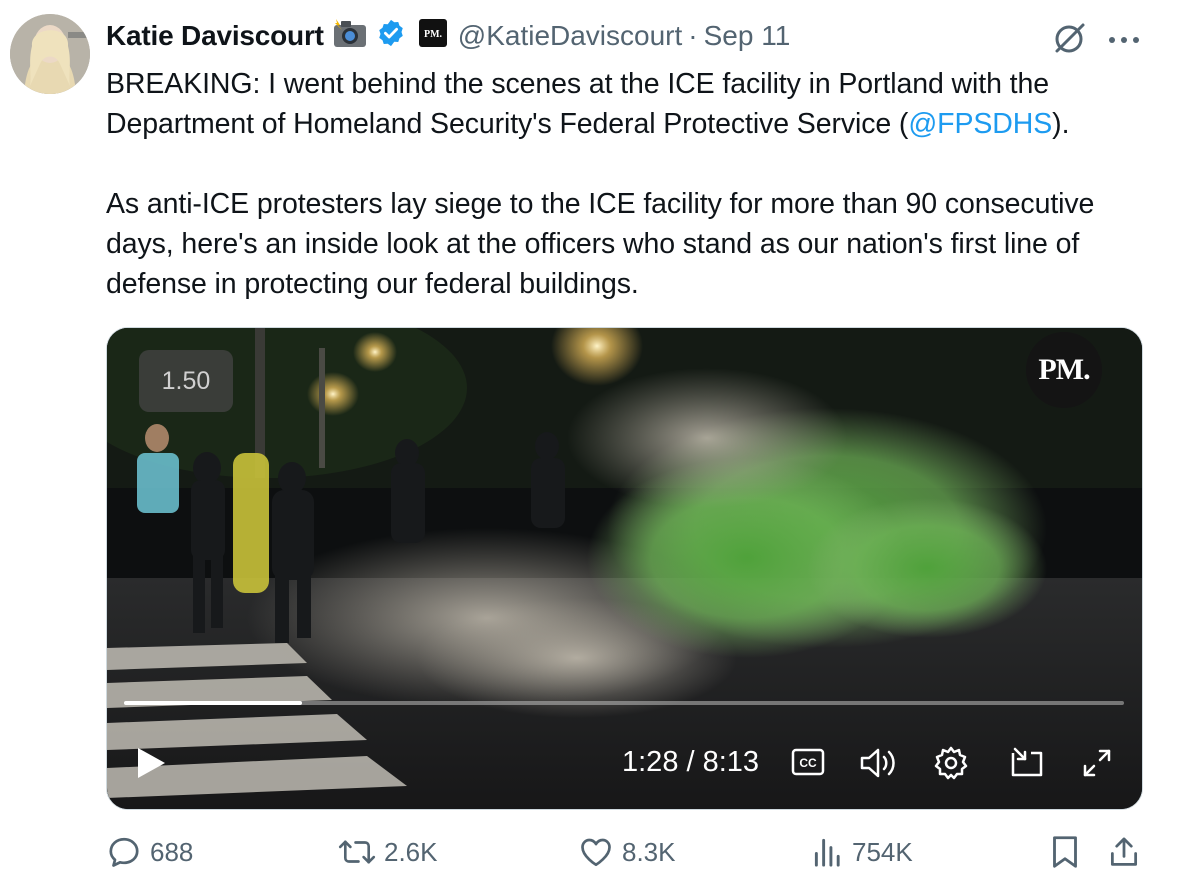  Describe the element at coordinates (124, 852) in the screenshot. I see `reply-icon` at that location.